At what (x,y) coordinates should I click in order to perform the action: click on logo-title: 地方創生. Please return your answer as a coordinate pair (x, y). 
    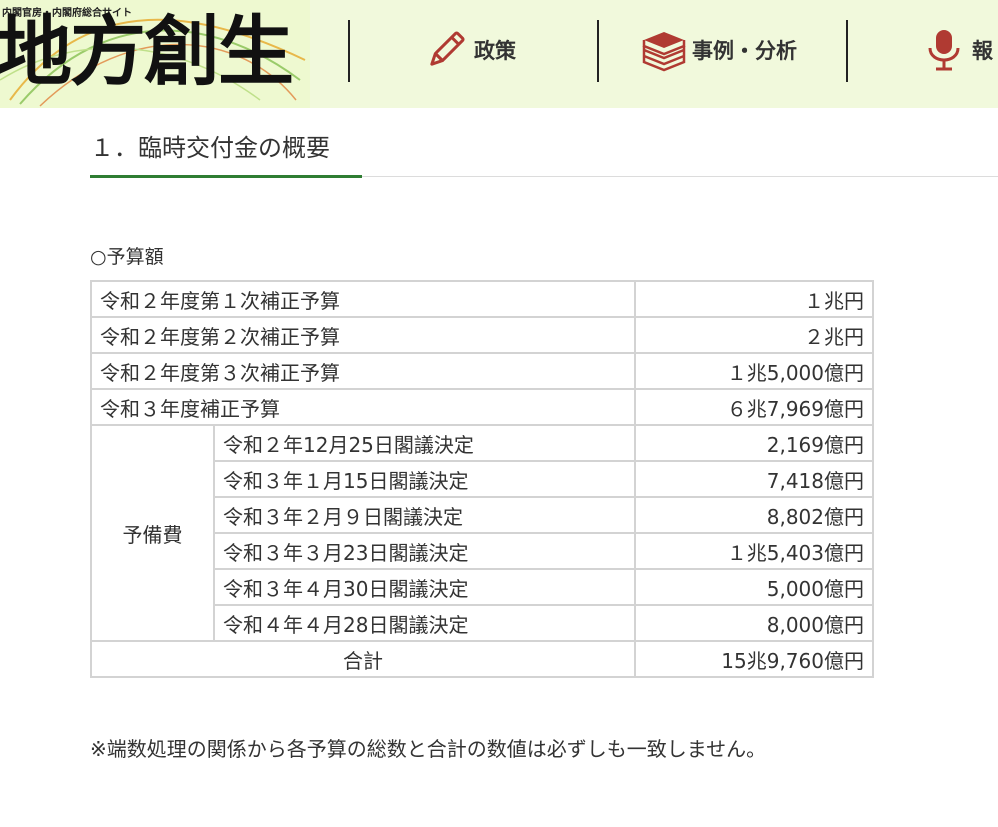
    Looking at the image, I should click on (147, 51).